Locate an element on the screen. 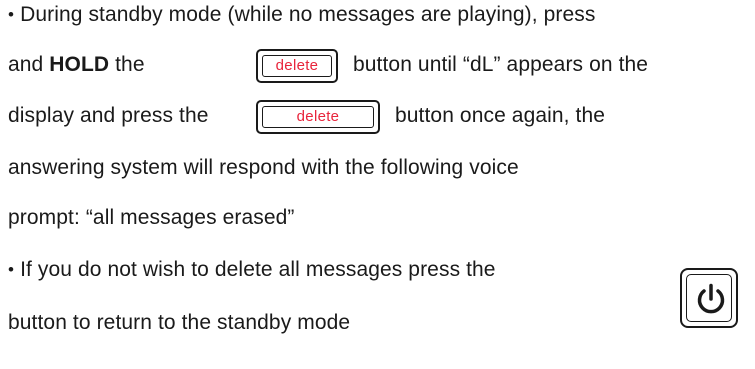 The width and height of the screenshot is (755, 369). hold-emphasis: HOLD is located at coordinates (79, 64).